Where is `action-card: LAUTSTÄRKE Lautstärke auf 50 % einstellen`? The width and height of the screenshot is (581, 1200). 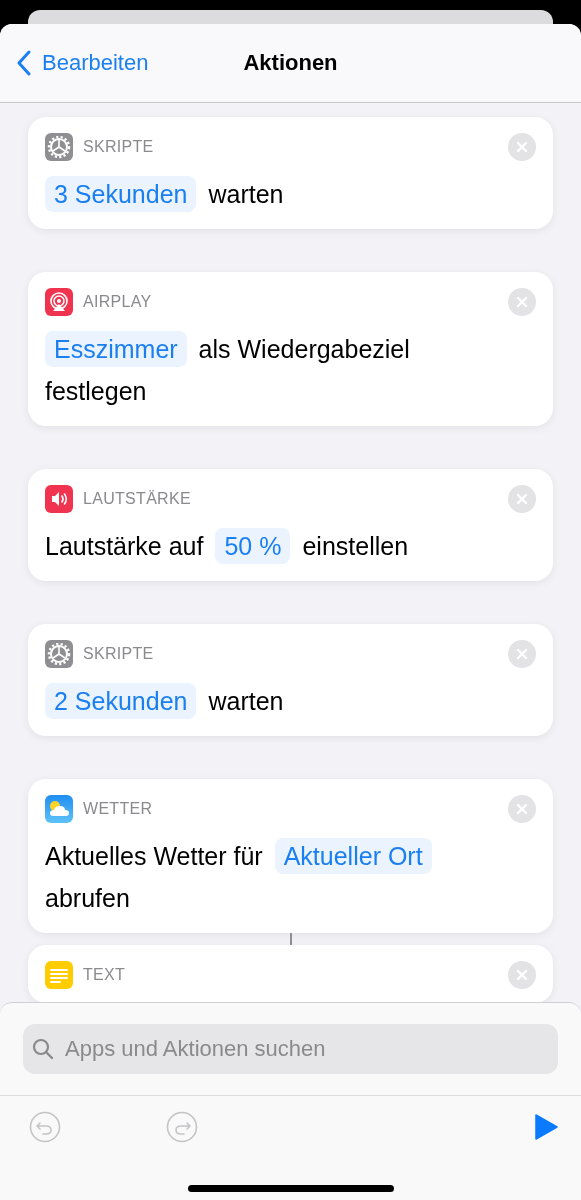 action-card: LAUTSTÄRKE Lautstärke auf 50 % einstellen is located at coordinates (290, 525).